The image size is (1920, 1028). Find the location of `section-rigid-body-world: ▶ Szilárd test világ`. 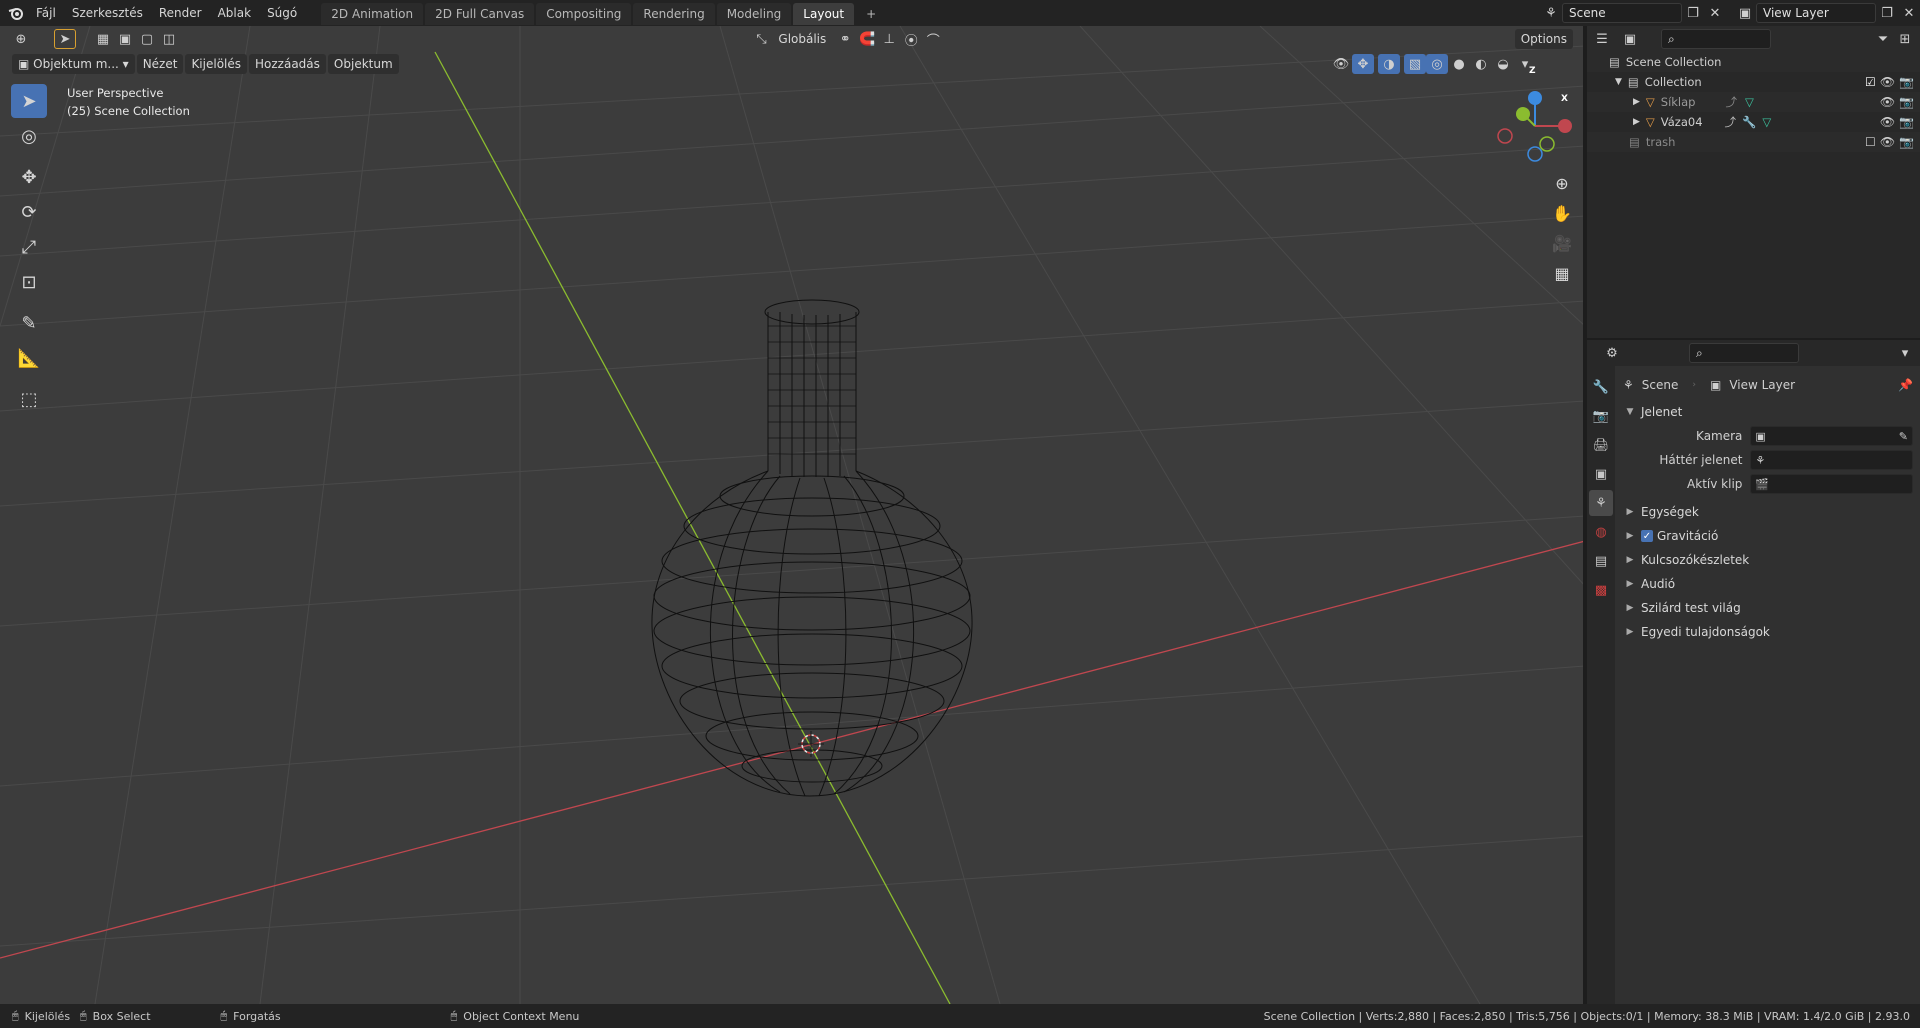

section-rigid-body-world: ▶ Szilárd test világ is located at coordinates (1768, 608).